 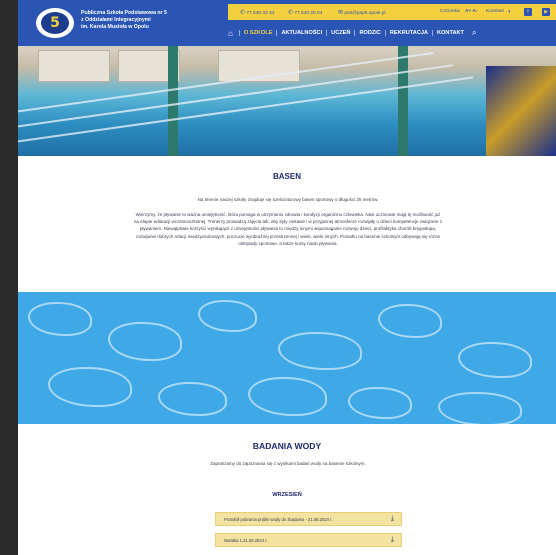 I want to click on nav-rekrutacja: REKRUTACJA, so click(x=408, y=33).